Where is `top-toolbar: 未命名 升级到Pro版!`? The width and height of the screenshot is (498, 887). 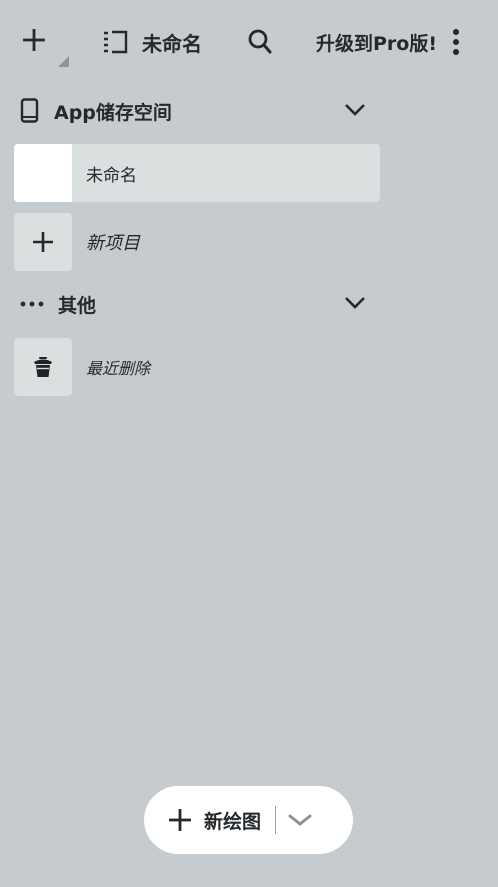 top-toolbar: 未命名 升级到Pro版! is located at coordinates (249, 42).